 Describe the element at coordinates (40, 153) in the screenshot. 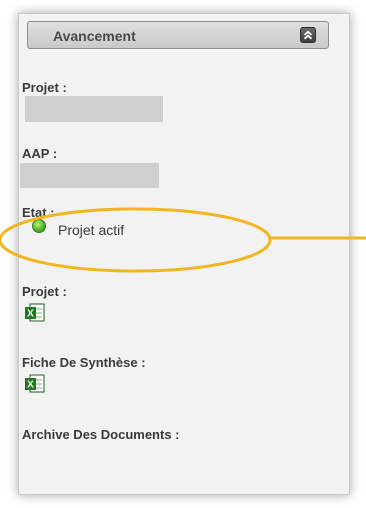

I see `aap-label: AAP :` at that location.